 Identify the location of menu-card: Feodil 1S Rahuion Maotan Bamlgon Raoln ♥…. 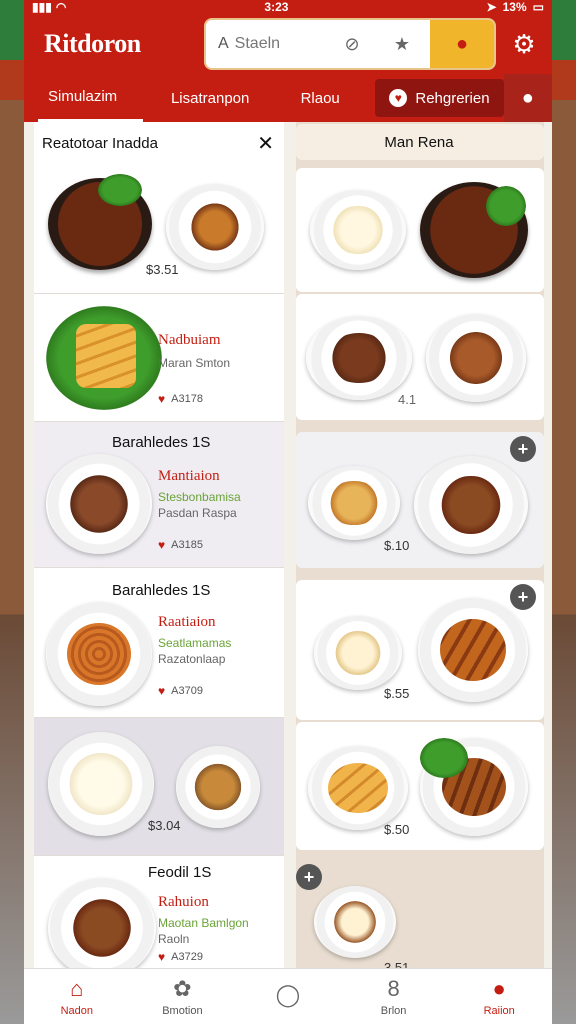
(159, 917).